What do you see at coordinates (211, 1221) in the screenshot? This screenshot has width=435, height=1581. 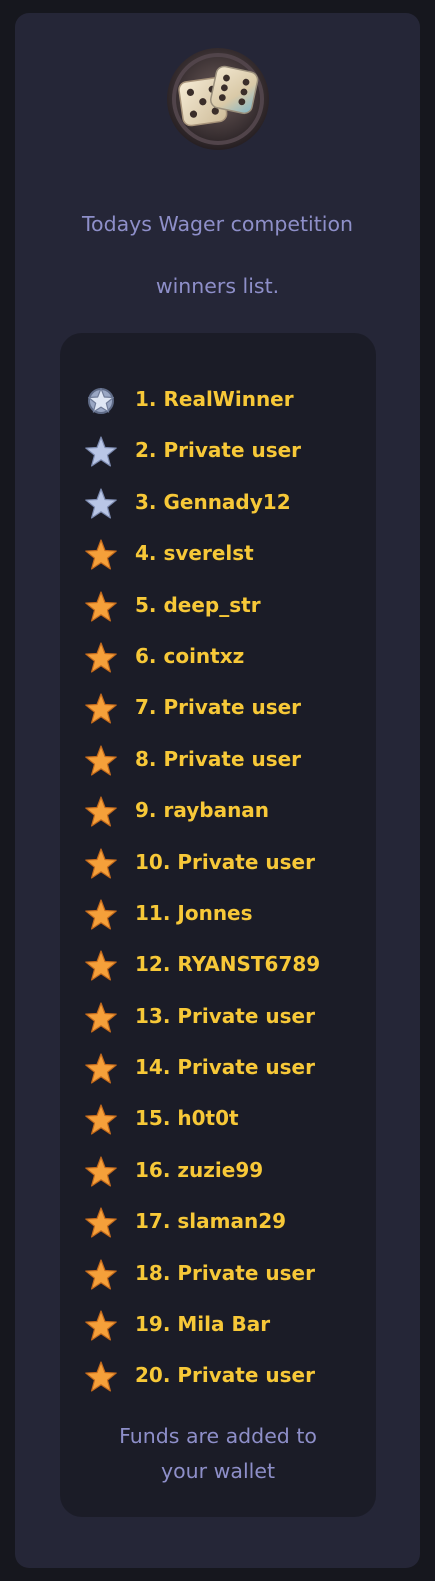 I see `winner-name: 17. slaman29` at bounding box center [211, 1221].